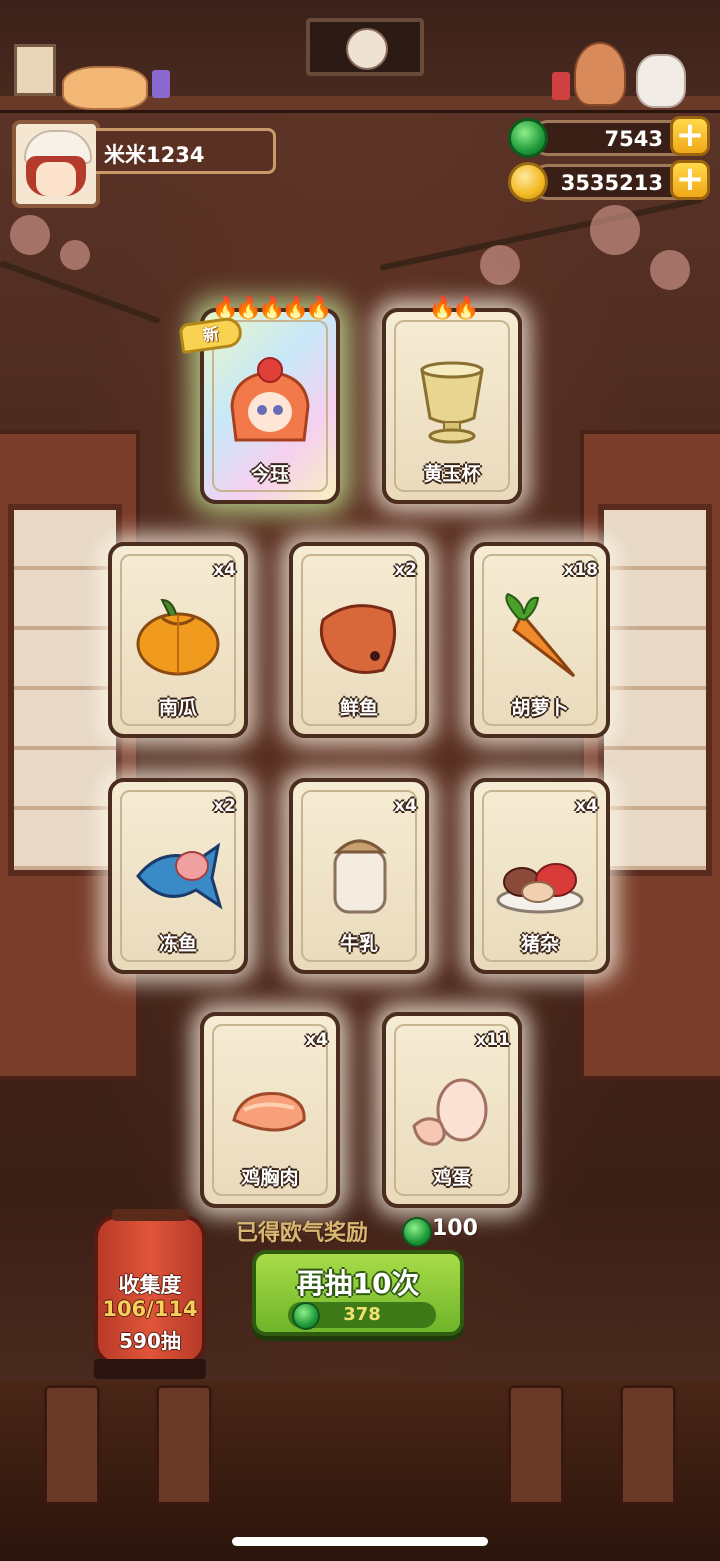  Describe the element at coordinates (454, 308) in the screenshot. I see `rarity-flames: 🔥🔥` at that location.